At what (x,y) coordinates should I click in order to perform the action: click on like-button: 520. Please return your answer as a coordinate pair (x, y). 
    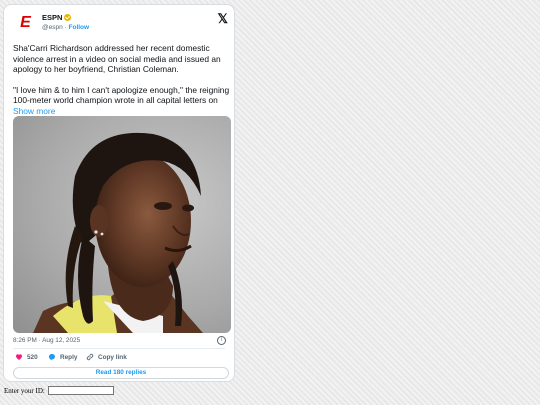
    Looking at the image, I should click on (26, 357).